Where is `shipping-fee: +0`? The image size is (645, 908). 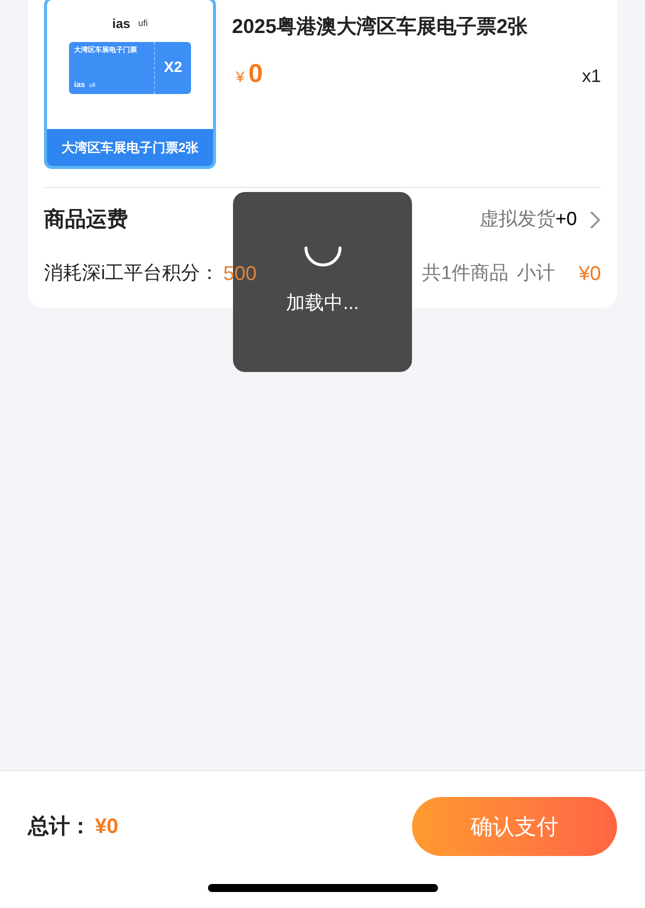 shipping-fee: +0 is located at coordinates (566, 220).